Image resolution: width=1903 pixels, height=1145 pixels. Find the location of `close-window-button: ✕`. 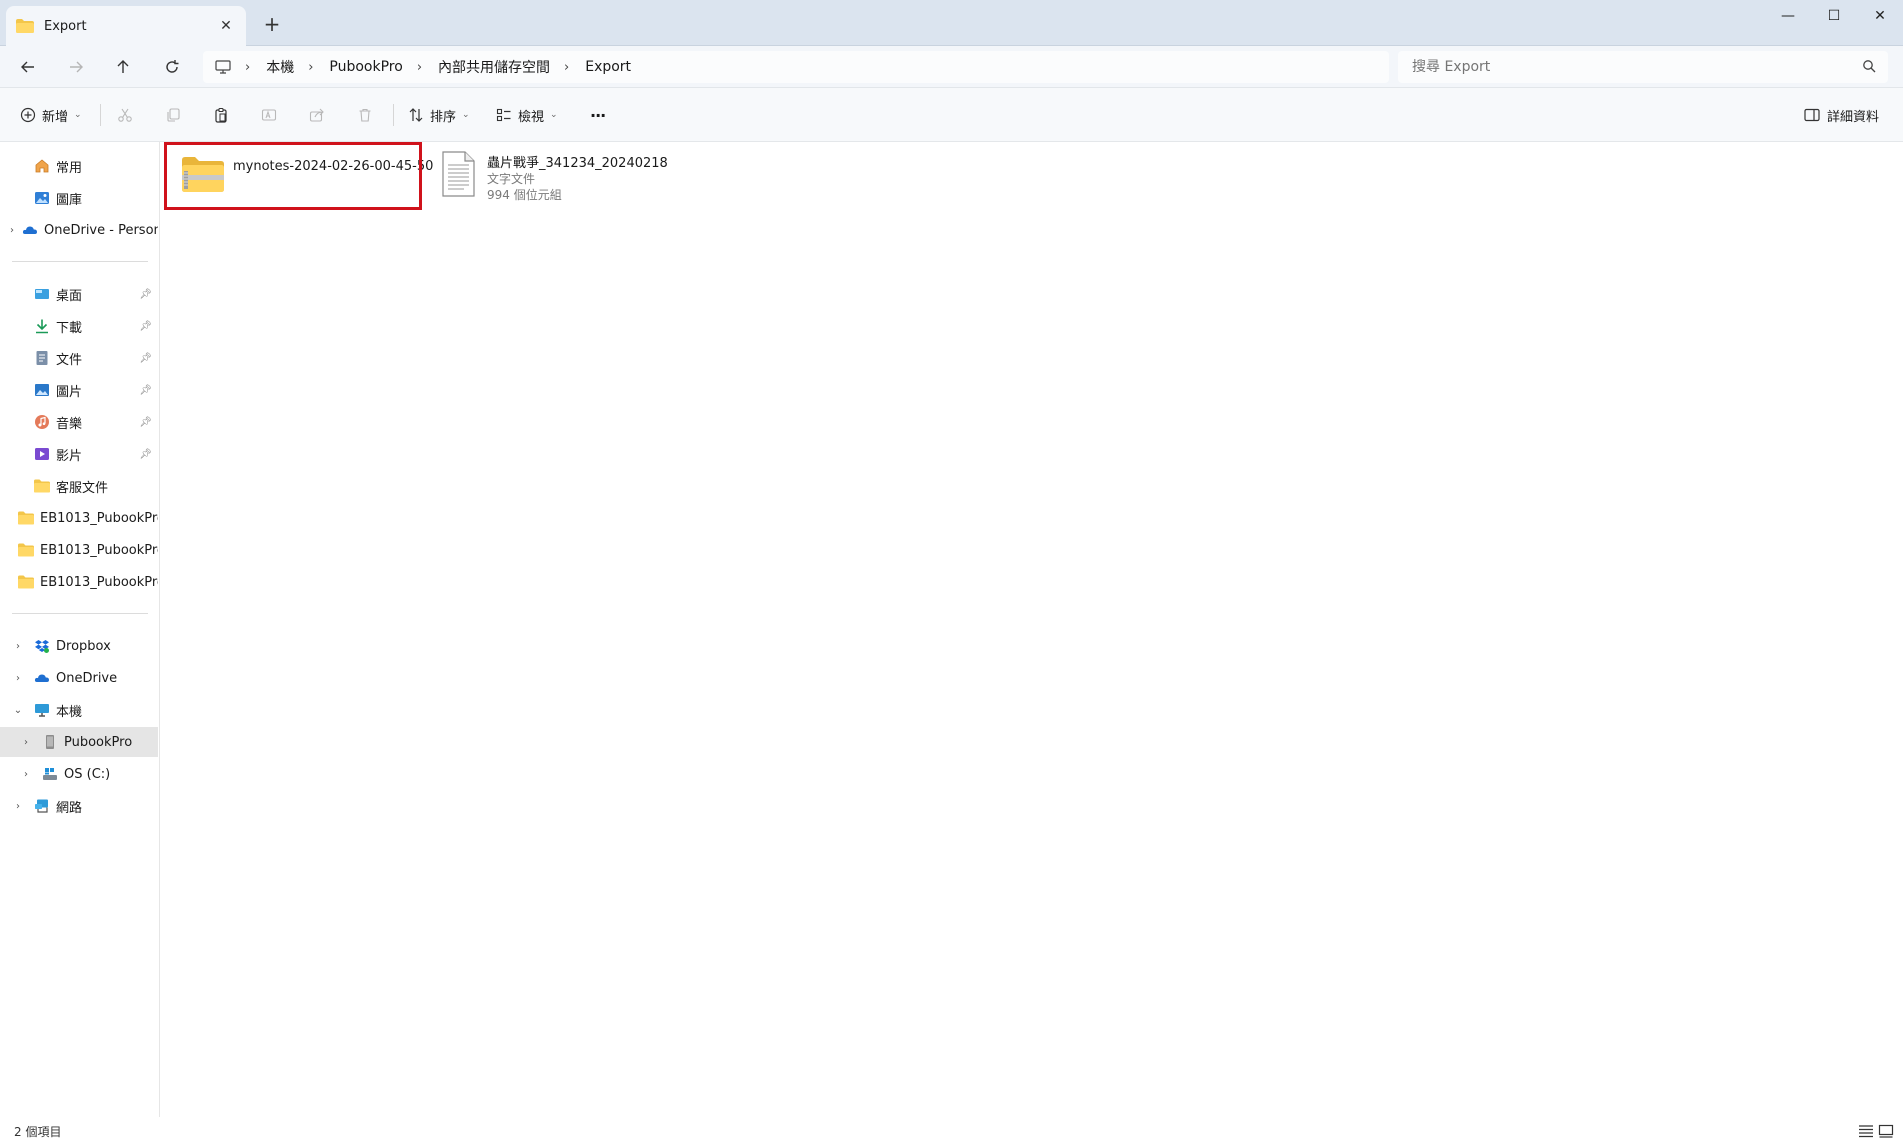

close-window-button: ✕ is located at coordinates (1880, 16).